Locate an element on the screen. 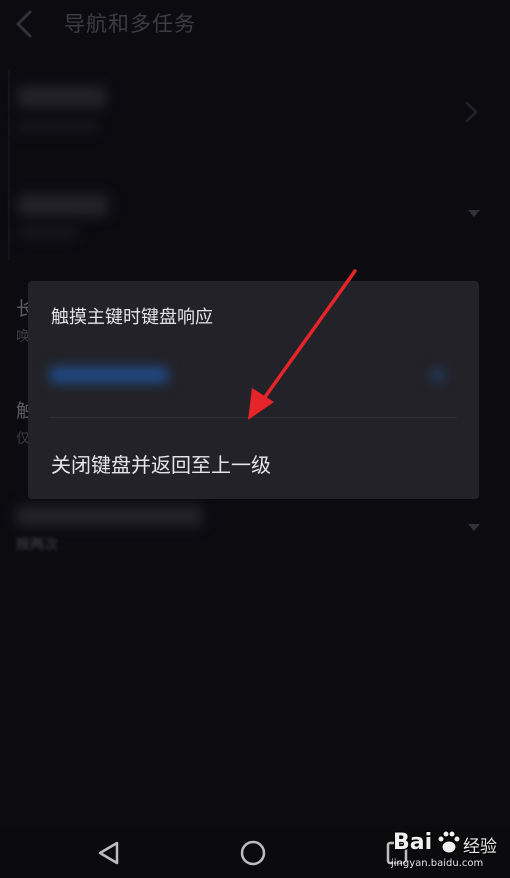 Image resolution: width=510 pixels, height=878 pixels. watermark-brand-bai: Bai is located at coordinates (413, 842).